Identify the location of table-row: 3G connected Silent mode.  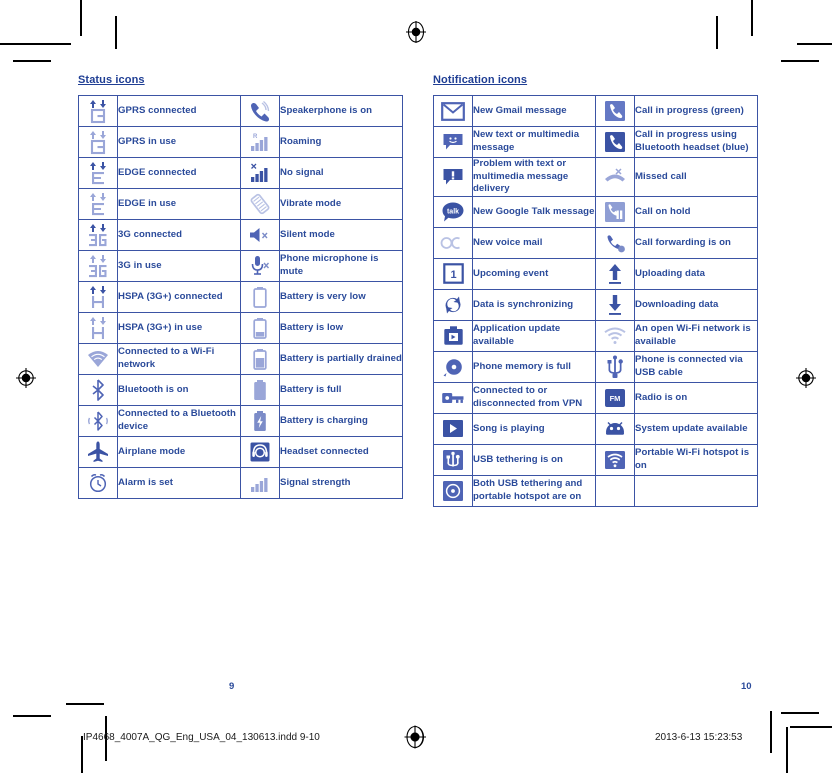
(240, 235).